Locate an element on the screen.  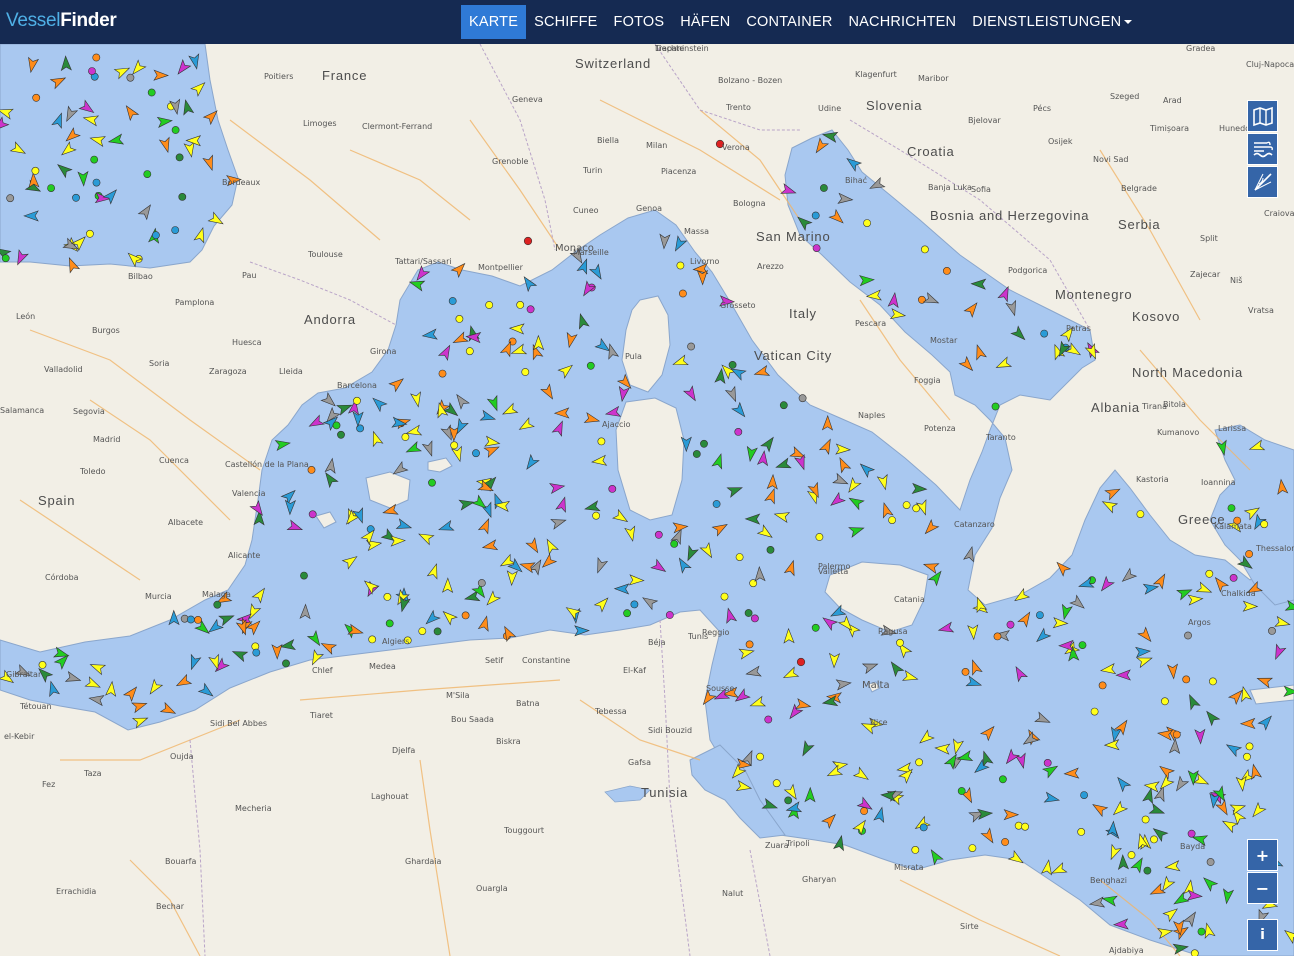
nav-item-dienstleistungen: DIENSTLEISTUNGEN is located at coordinates (1052, 22).